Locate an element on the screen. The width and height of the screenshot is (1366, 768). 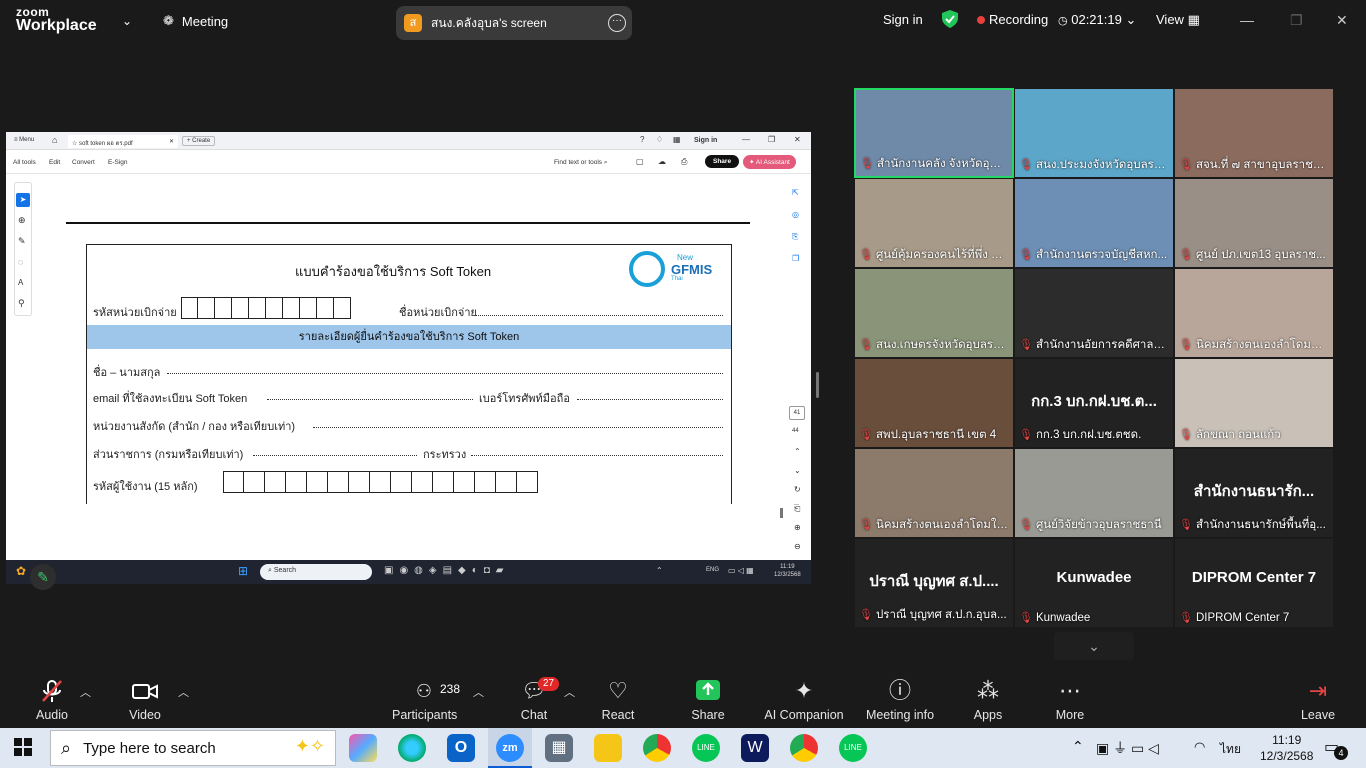
recording-indicator: Recording is located at coordinates (1012, 19).